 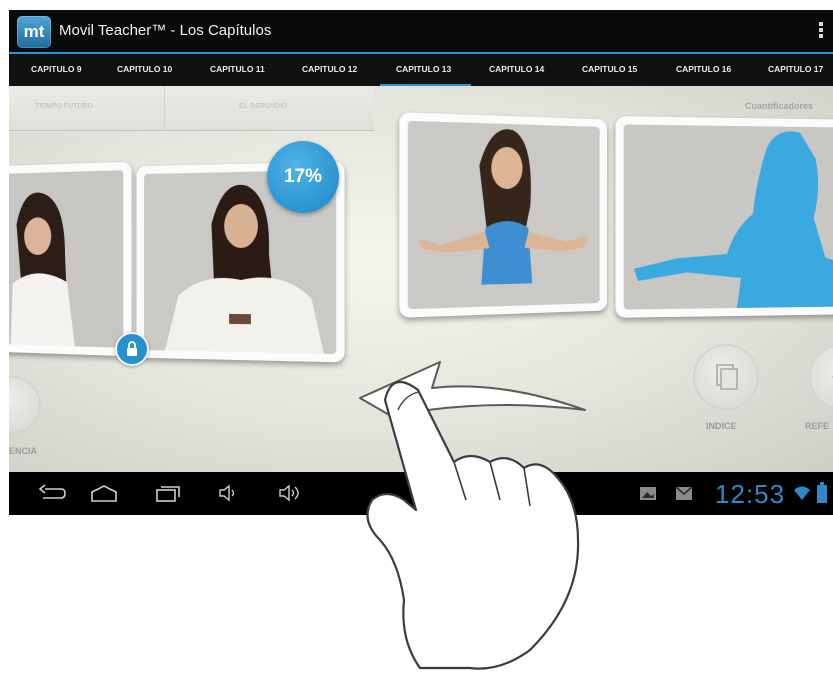 What do you see at coordinates (165, 30) in the screenshot?
I see `app-title: Movil Teacher™ - Los Capítulos` at bounding box center [165, 30].